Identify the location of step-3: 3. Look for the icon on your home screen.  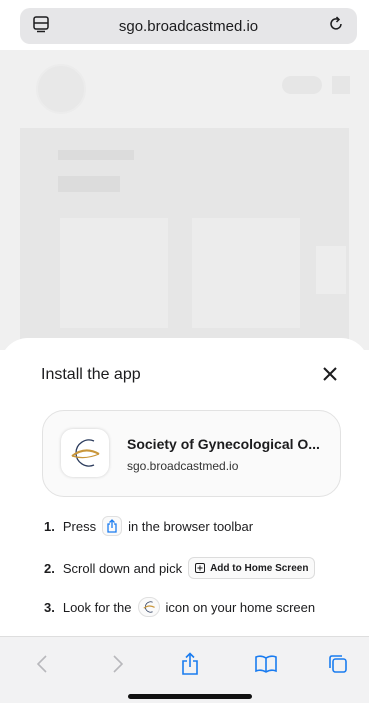
(179, 607).